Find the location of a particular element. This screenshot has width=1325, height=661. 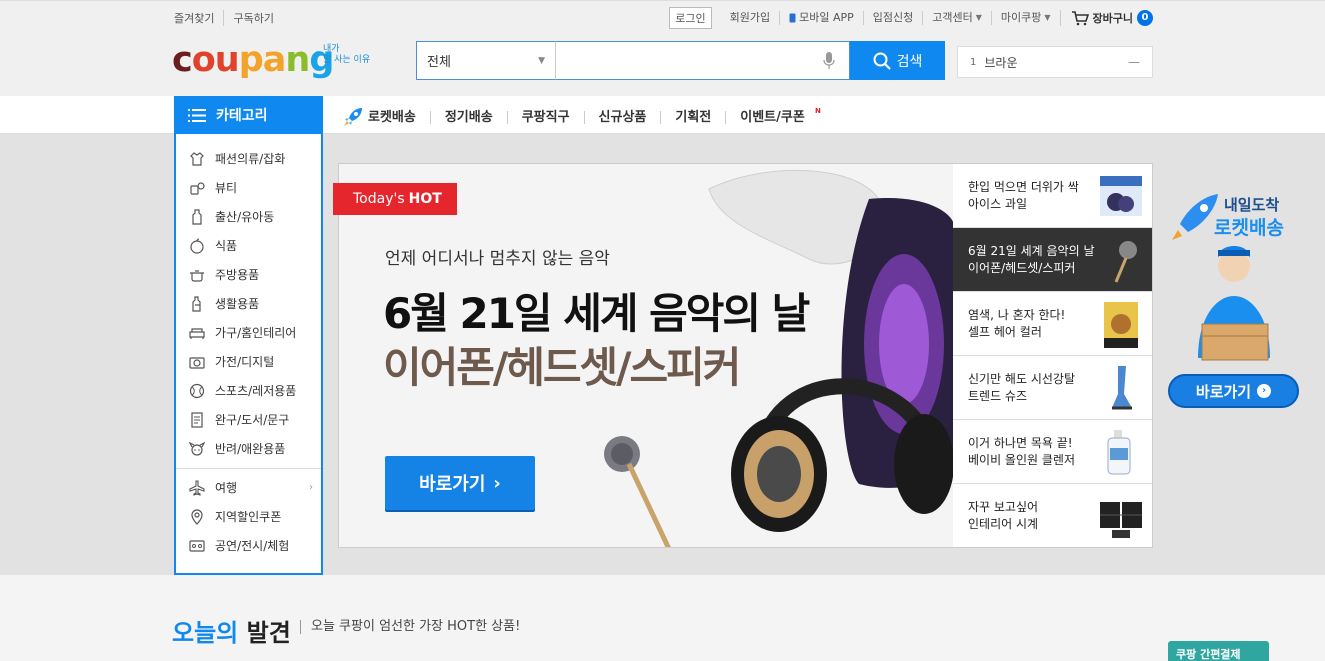

nav-menu: 로켓배송 정기배송 쿠팡직구 신규상품 기획전 이벤트/쿠폰 N is located at coordinates (581, 117).